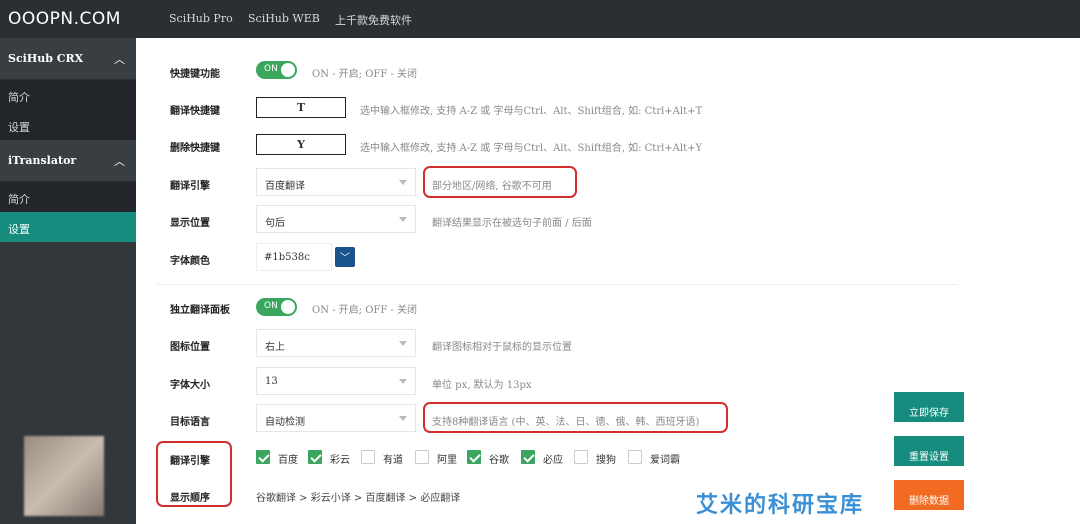  Describe the element at coordinates (606, 460) in the screenshot. I see `engine-option-label: 搜狗` at that location.